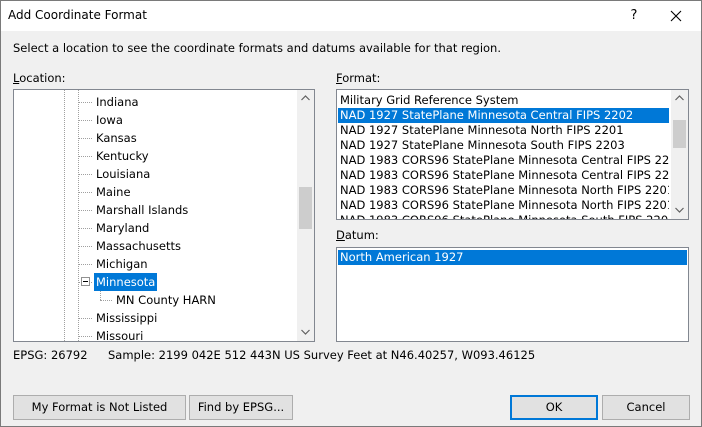  Describe the element at coordinates (634, 16) in the screenshot. I see `help-button: ?` at that location.